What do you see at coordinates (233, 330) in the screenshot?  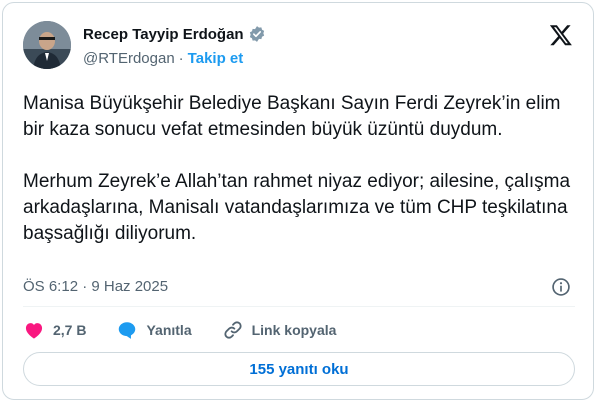 I see `link-icon` at bounding box center [233, 330].